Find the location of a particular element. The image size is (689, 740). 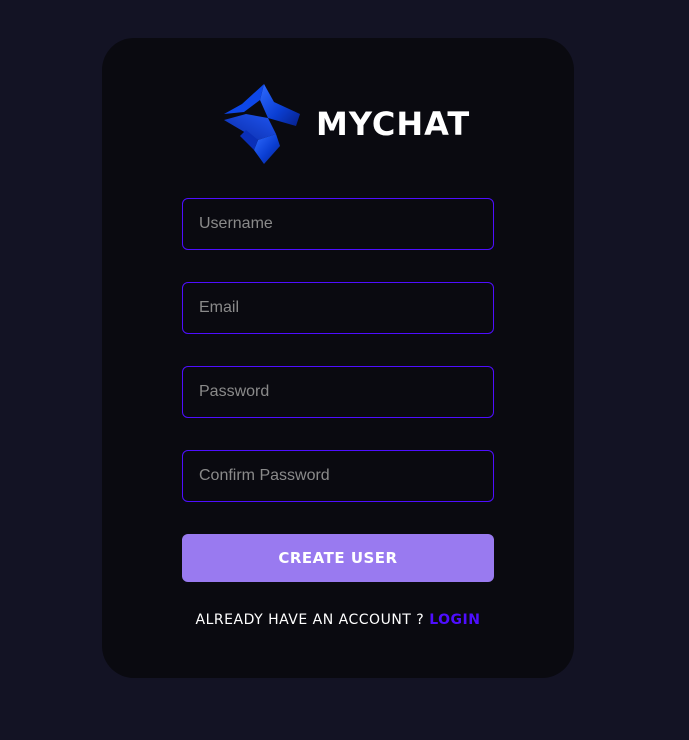

login-prompt: ALREADY HAVE AN ACCOUNT ? LOGIN is located at coordinates (338, 620).